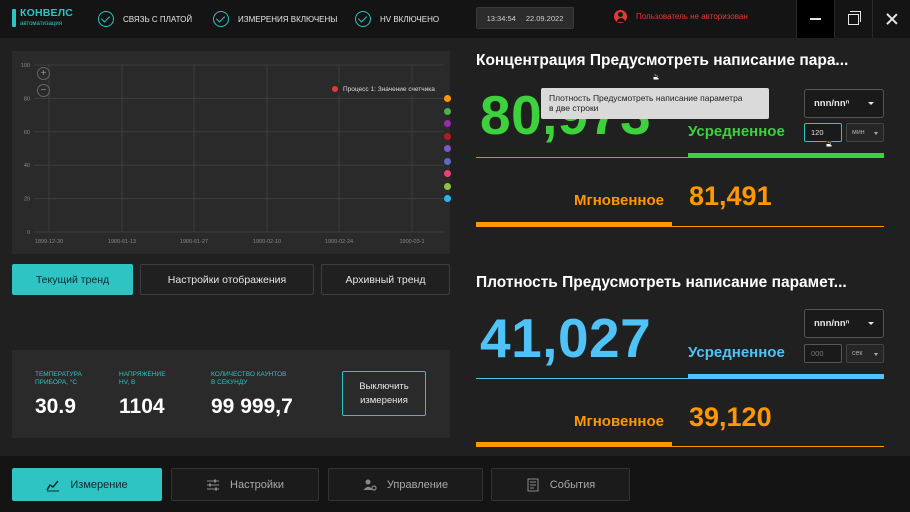 The image size is (910, 512). I want to click on temperature-value: 30.9, so click(55, 406).